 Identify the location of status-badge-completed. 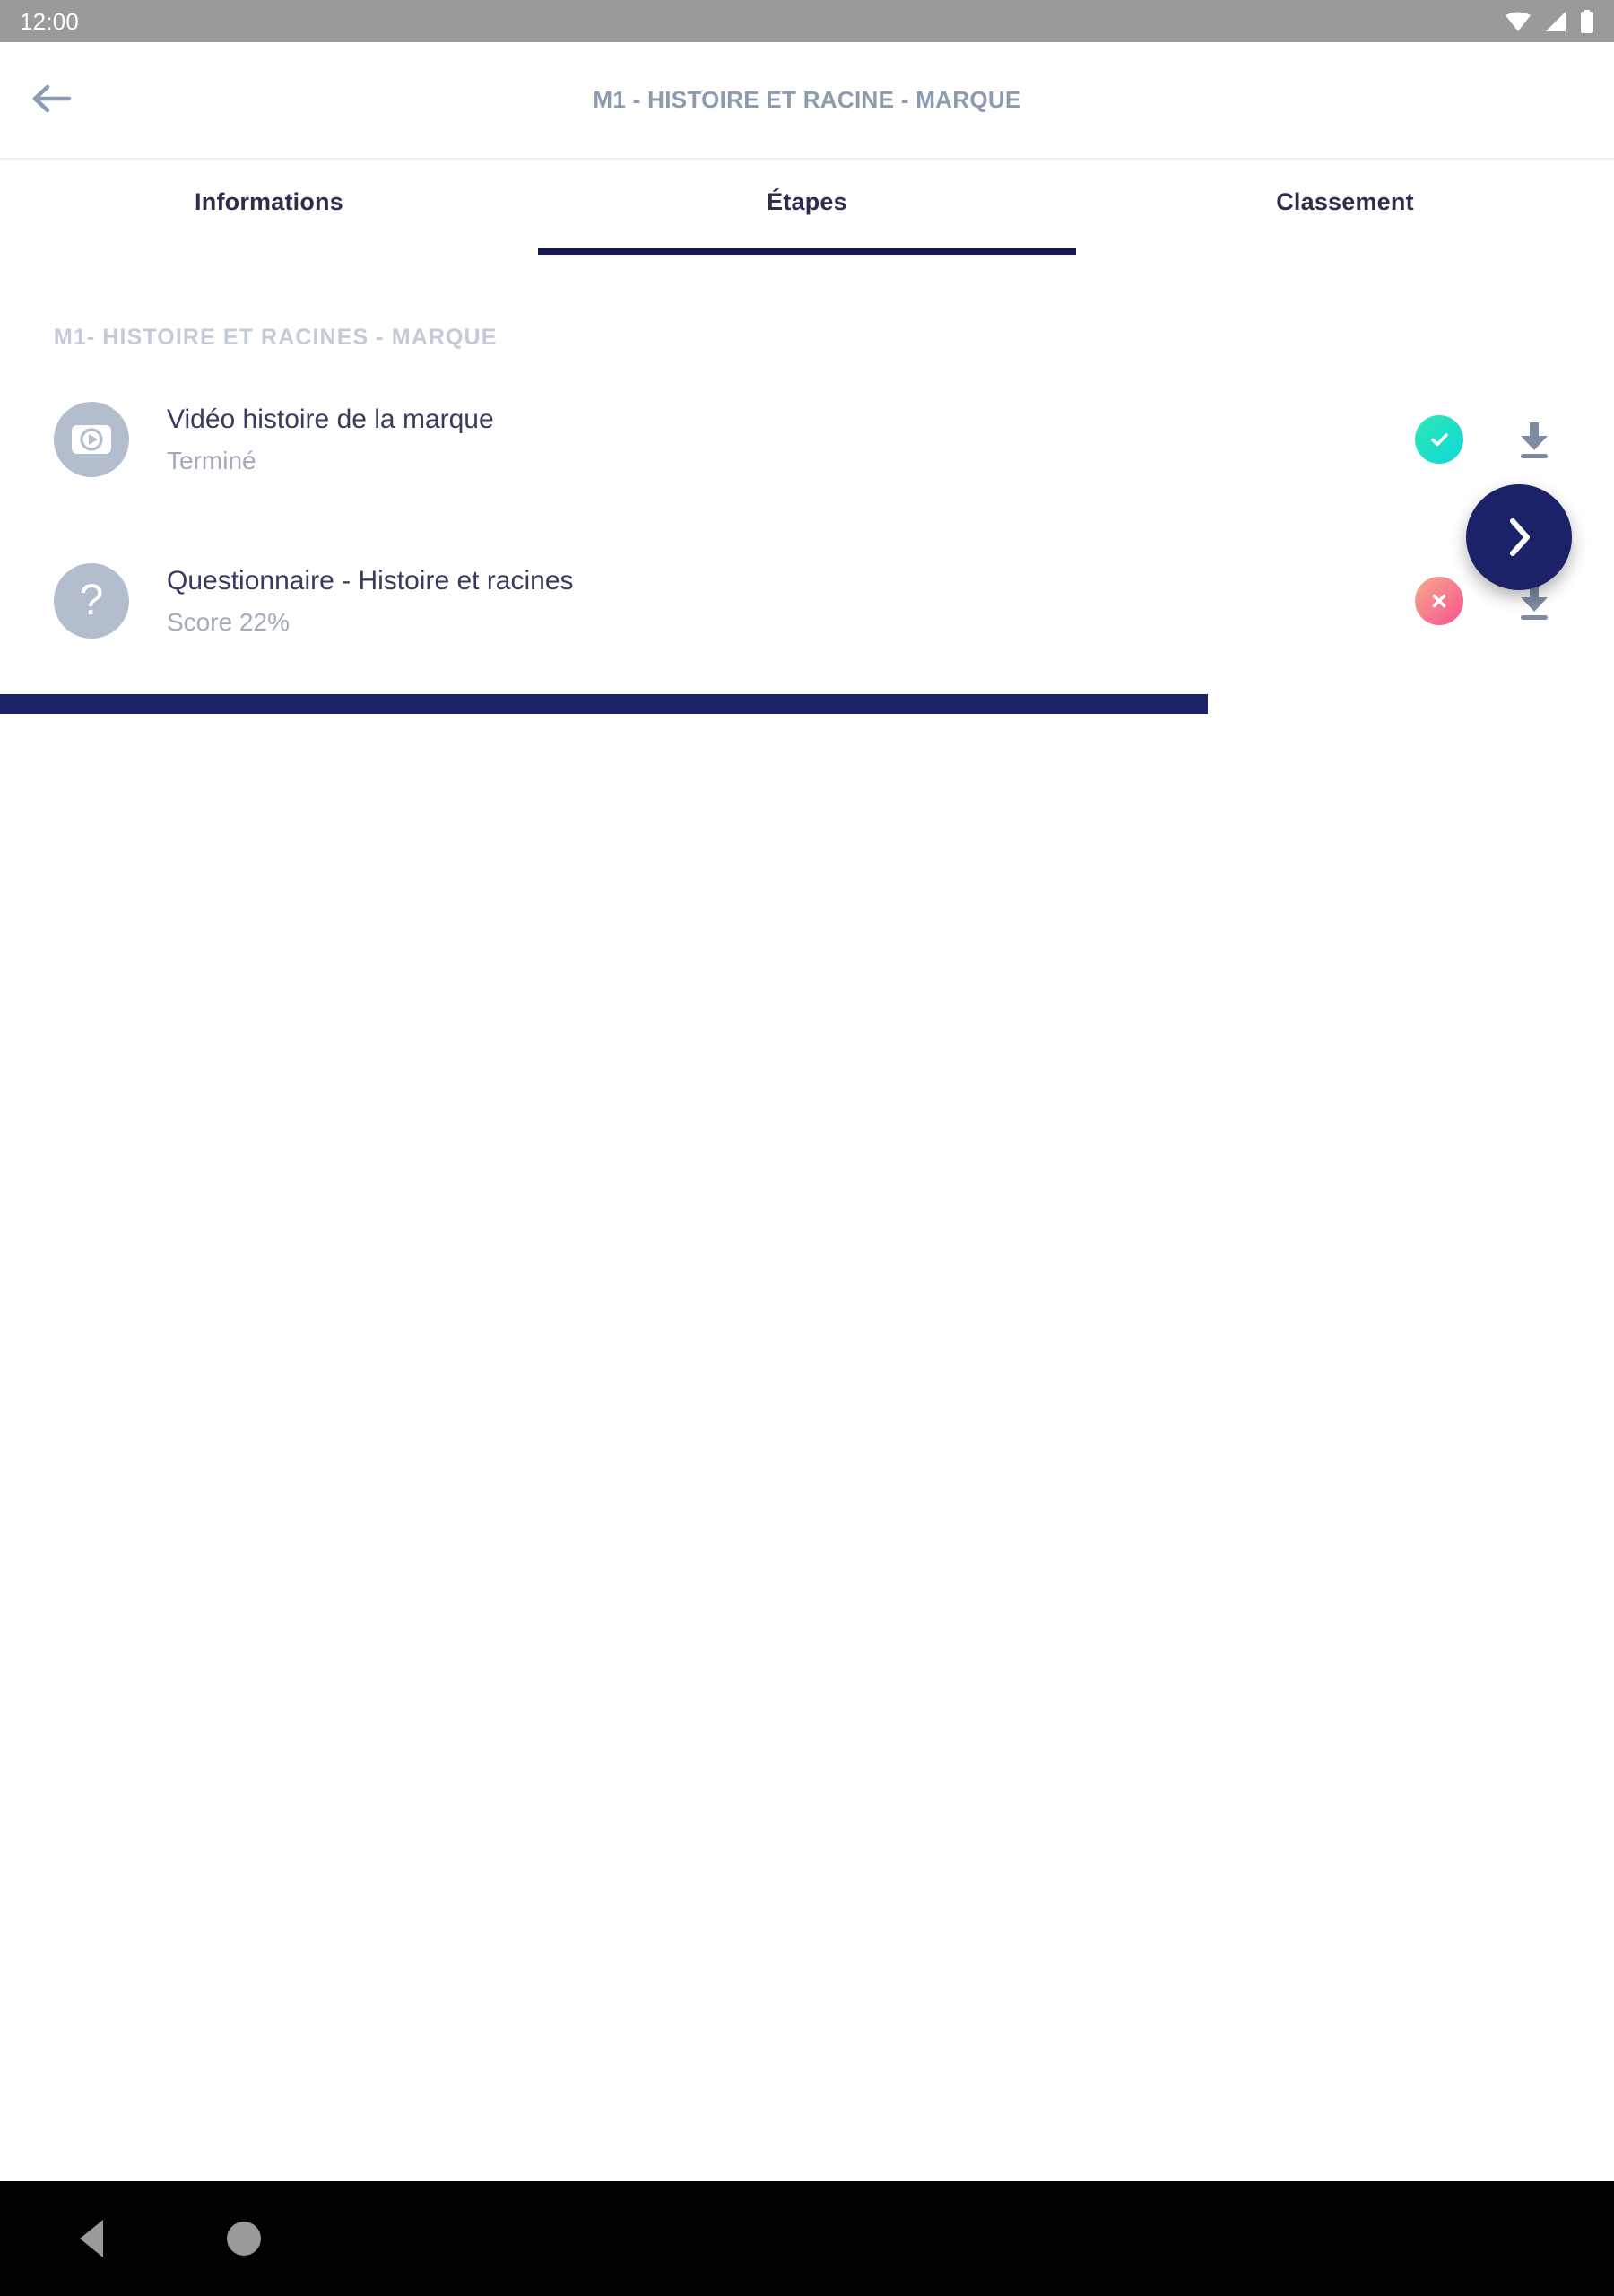
(1439, 439).